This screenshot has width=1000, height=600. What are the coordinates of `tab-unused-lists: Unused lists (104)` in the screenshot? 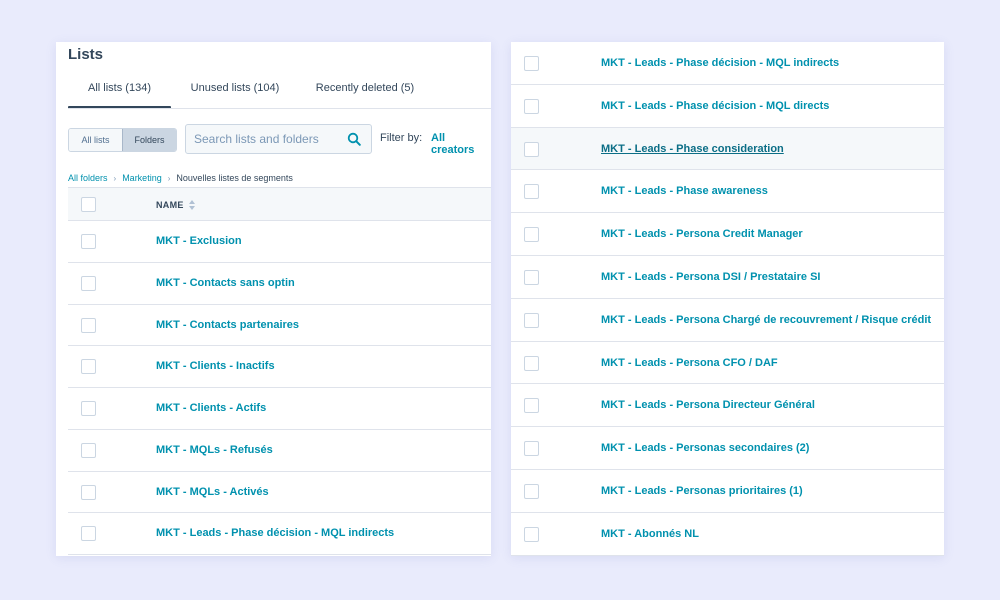 It's located at (235, 95).